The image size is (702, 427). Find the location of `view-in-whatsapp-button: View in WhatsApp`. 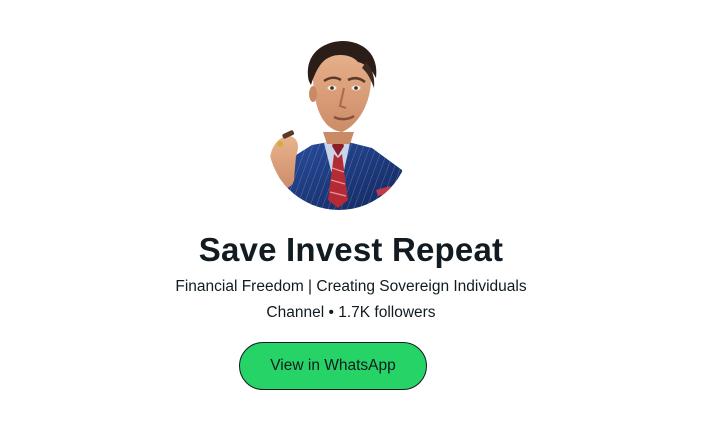

view-in-whatsapp-button: View in WhatsApp is located at coordinates (333, 366).